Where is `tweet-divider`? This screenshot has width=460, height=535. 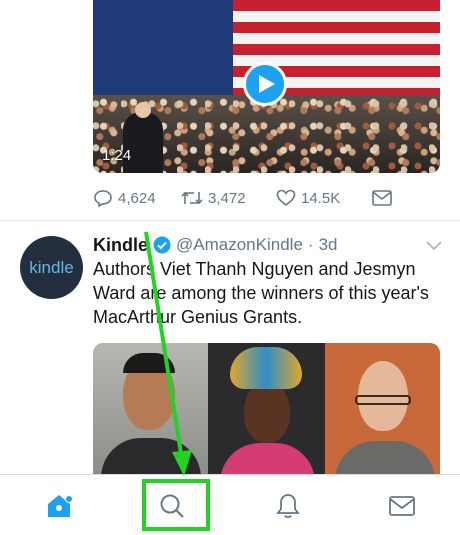 tweet-divider is located at coordinates (230, 220).